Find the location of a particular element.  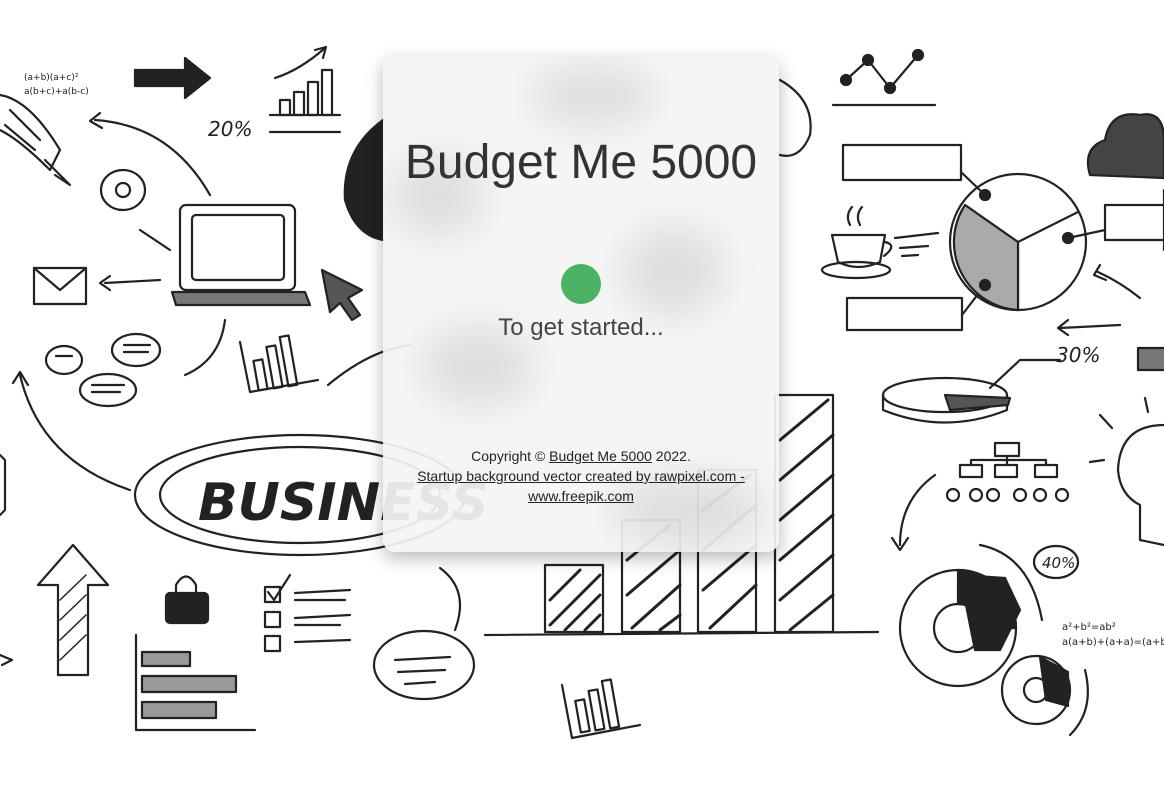

percent-30-label: 30% is located at coordinates (1078, 355).